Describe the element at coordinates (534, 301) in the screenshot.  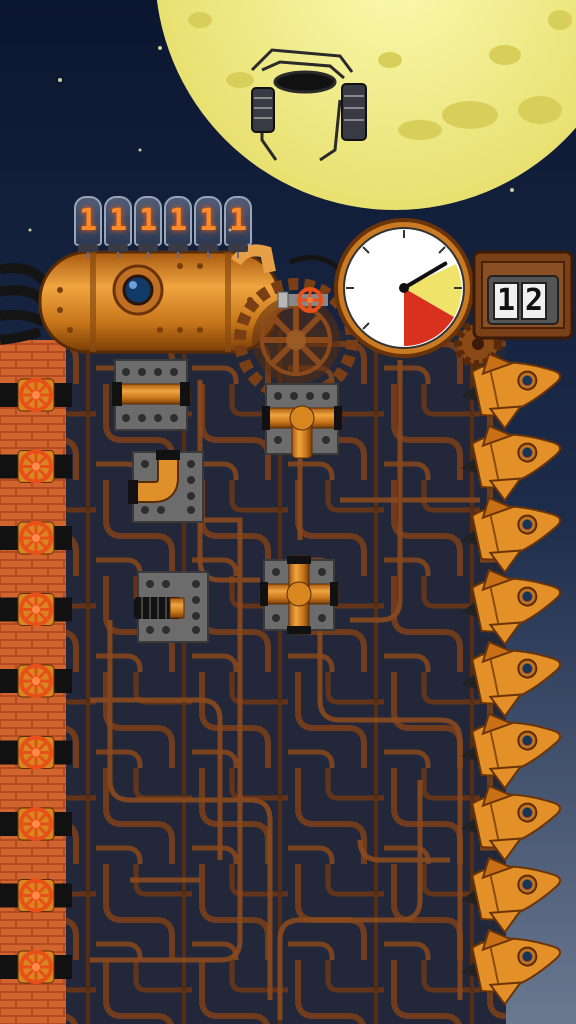
I see `level-digit: 2` at that location.